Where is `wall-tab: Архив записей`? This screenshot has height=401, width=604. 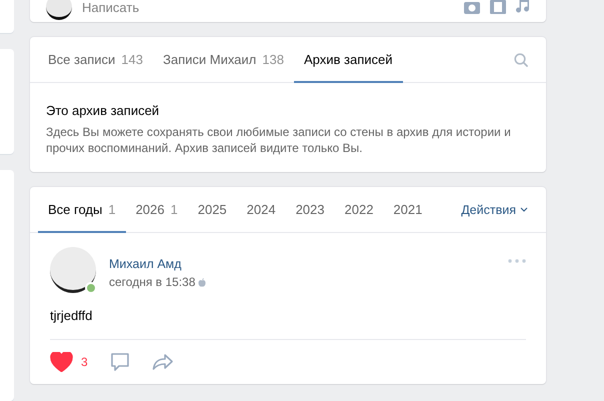
wall-tab: Архив записей is located at coordinates (348, 60).